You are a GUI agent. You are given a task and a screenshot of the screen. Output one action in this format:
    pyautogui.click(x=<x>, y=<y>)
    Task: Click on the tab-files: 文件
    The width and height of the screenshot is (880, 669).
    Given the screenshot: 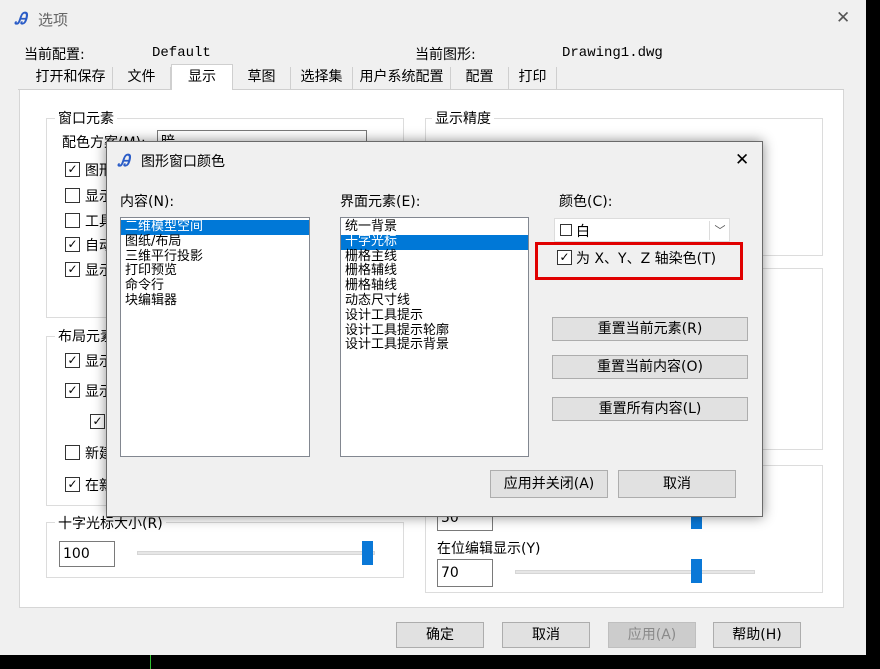 What is the action you would take?
    pyautogui.click(x=142, y=78)
    